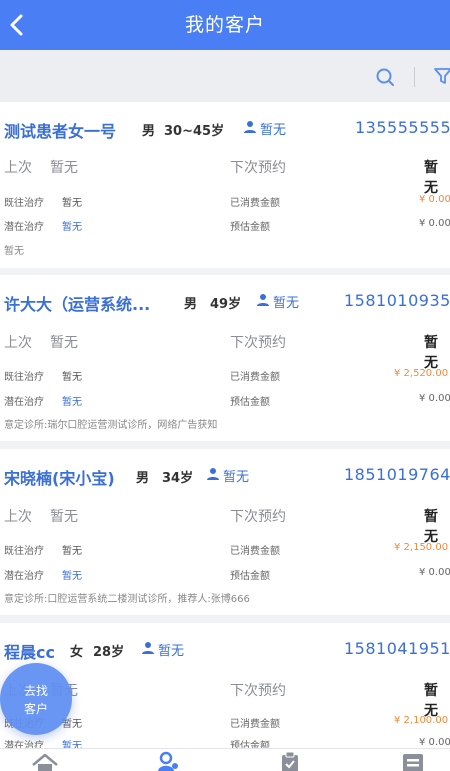 This screenshot has height=771, width=450. What do you see at coordinates (109, 652) in the screenshot?
I see `customer-age: 28岁` at bounding box center [109, 652].